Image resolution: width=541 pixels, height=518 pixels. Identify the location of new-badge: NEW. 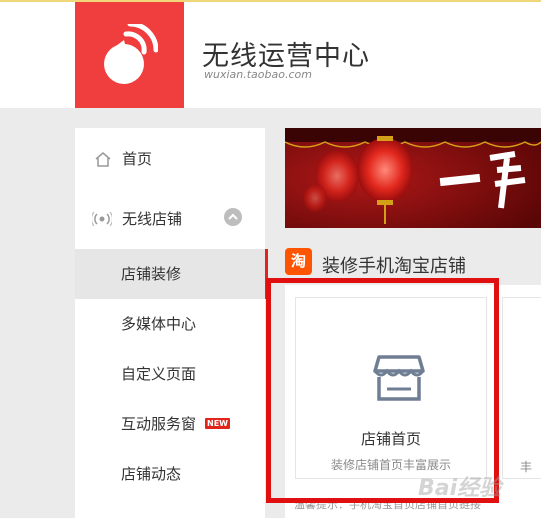
(217, 423).